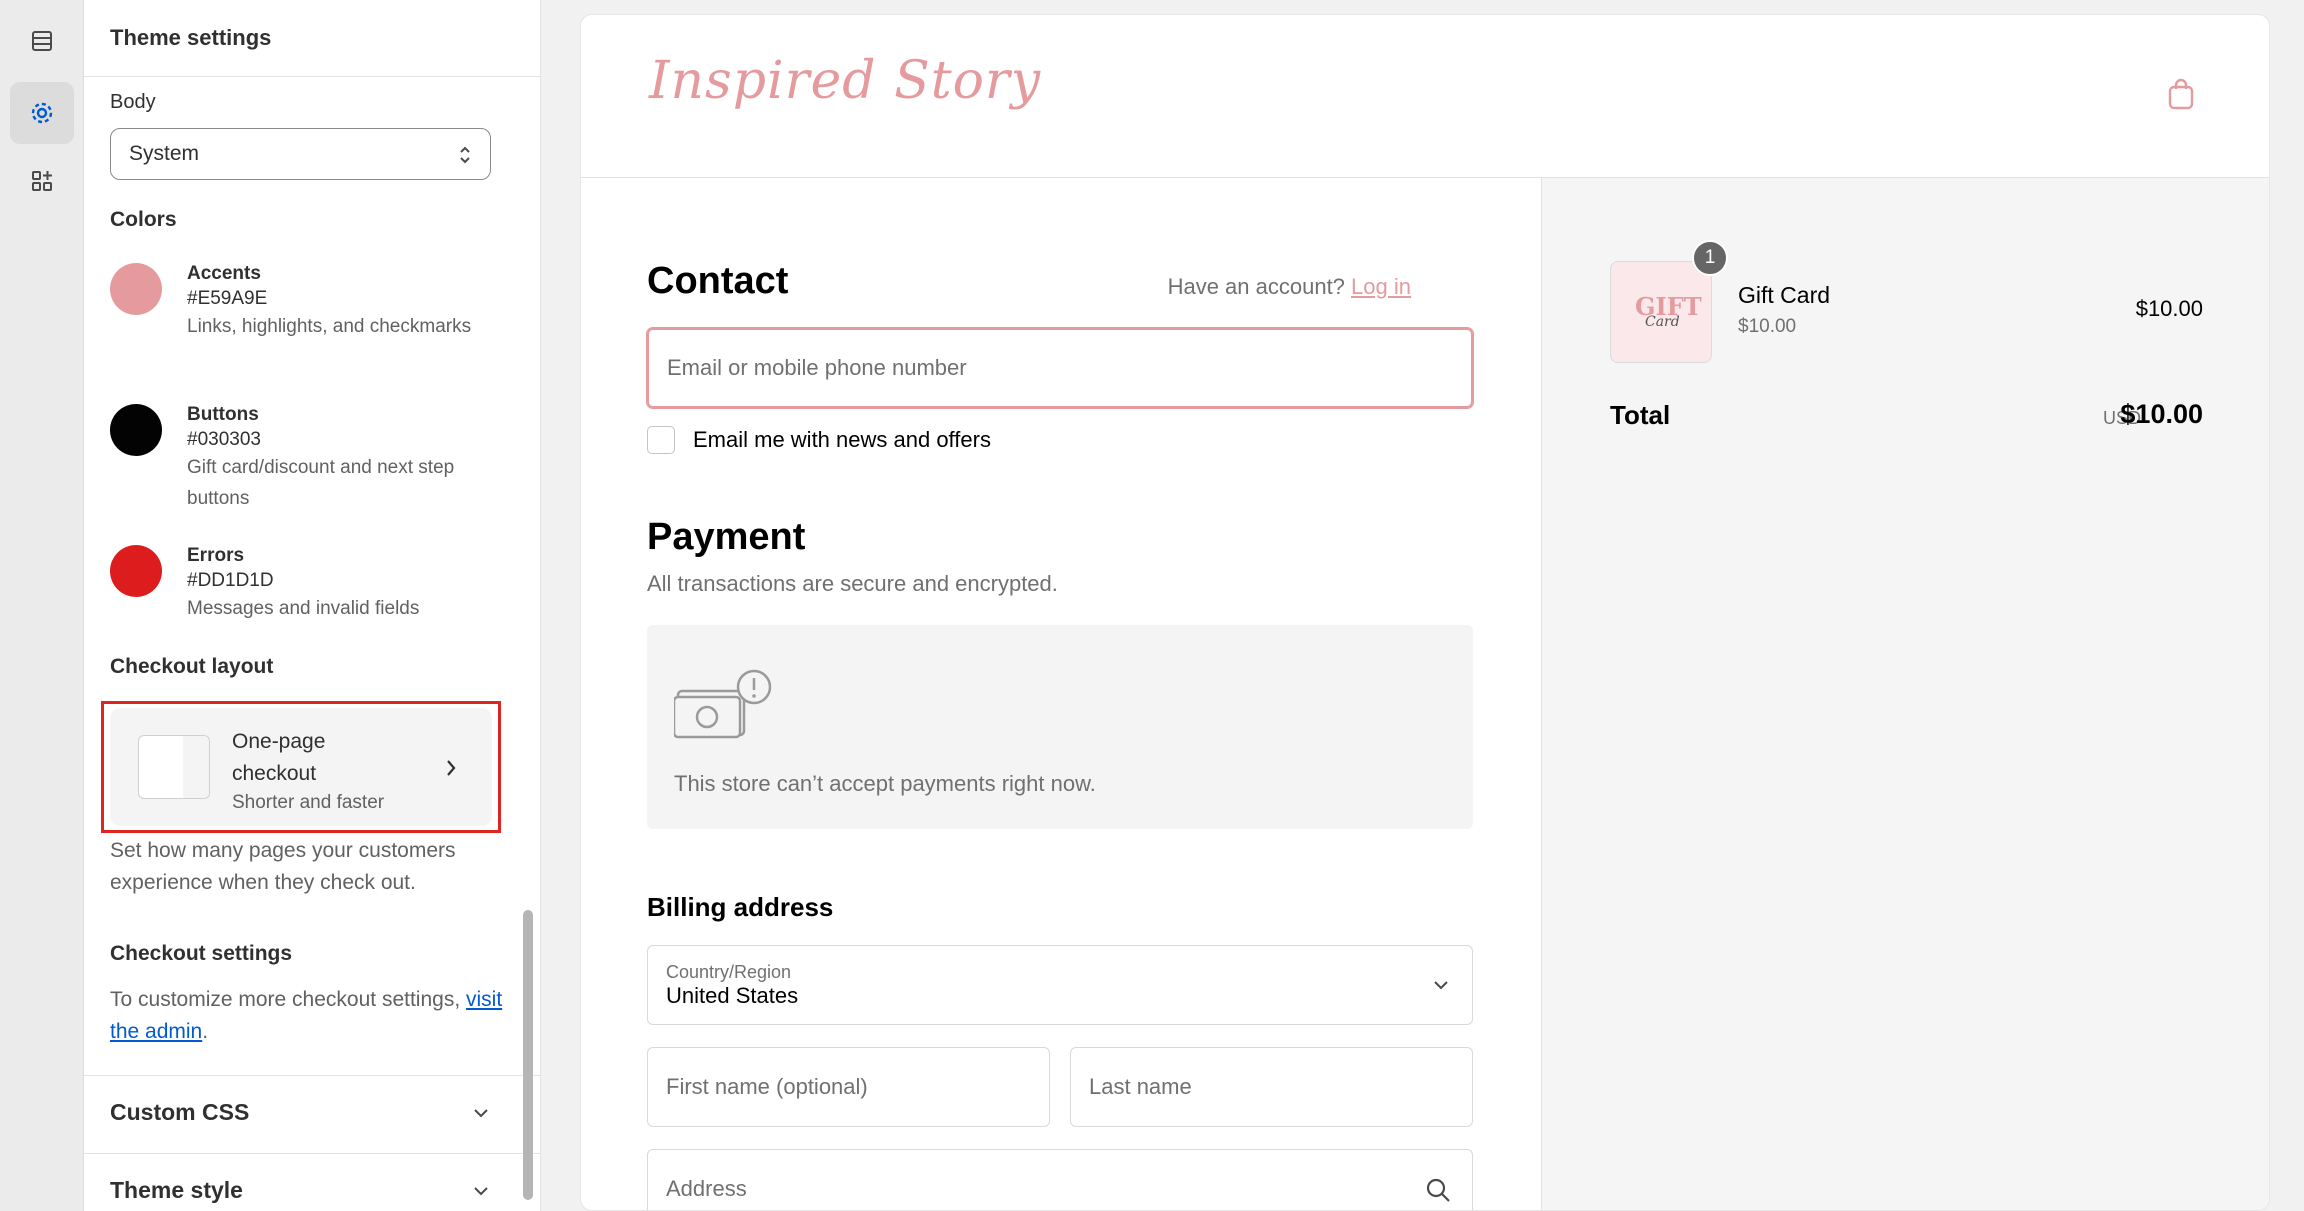 This screenshot has height=1211, width=2304. Describe the element at coordinates (842, 439) in the screenshot. I see `newsletter-label: Email me with news and offers` at that location.